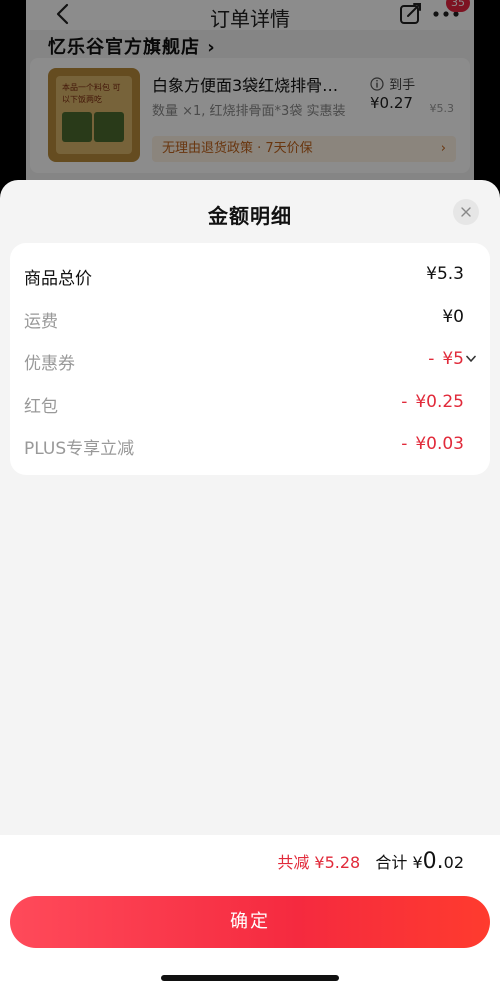 Image resolution: width=500 pixels, height=991 pixels. Describe the element at coordinates (58, 279) in the screenshot. I see `row-label: 商品总价` at that location.